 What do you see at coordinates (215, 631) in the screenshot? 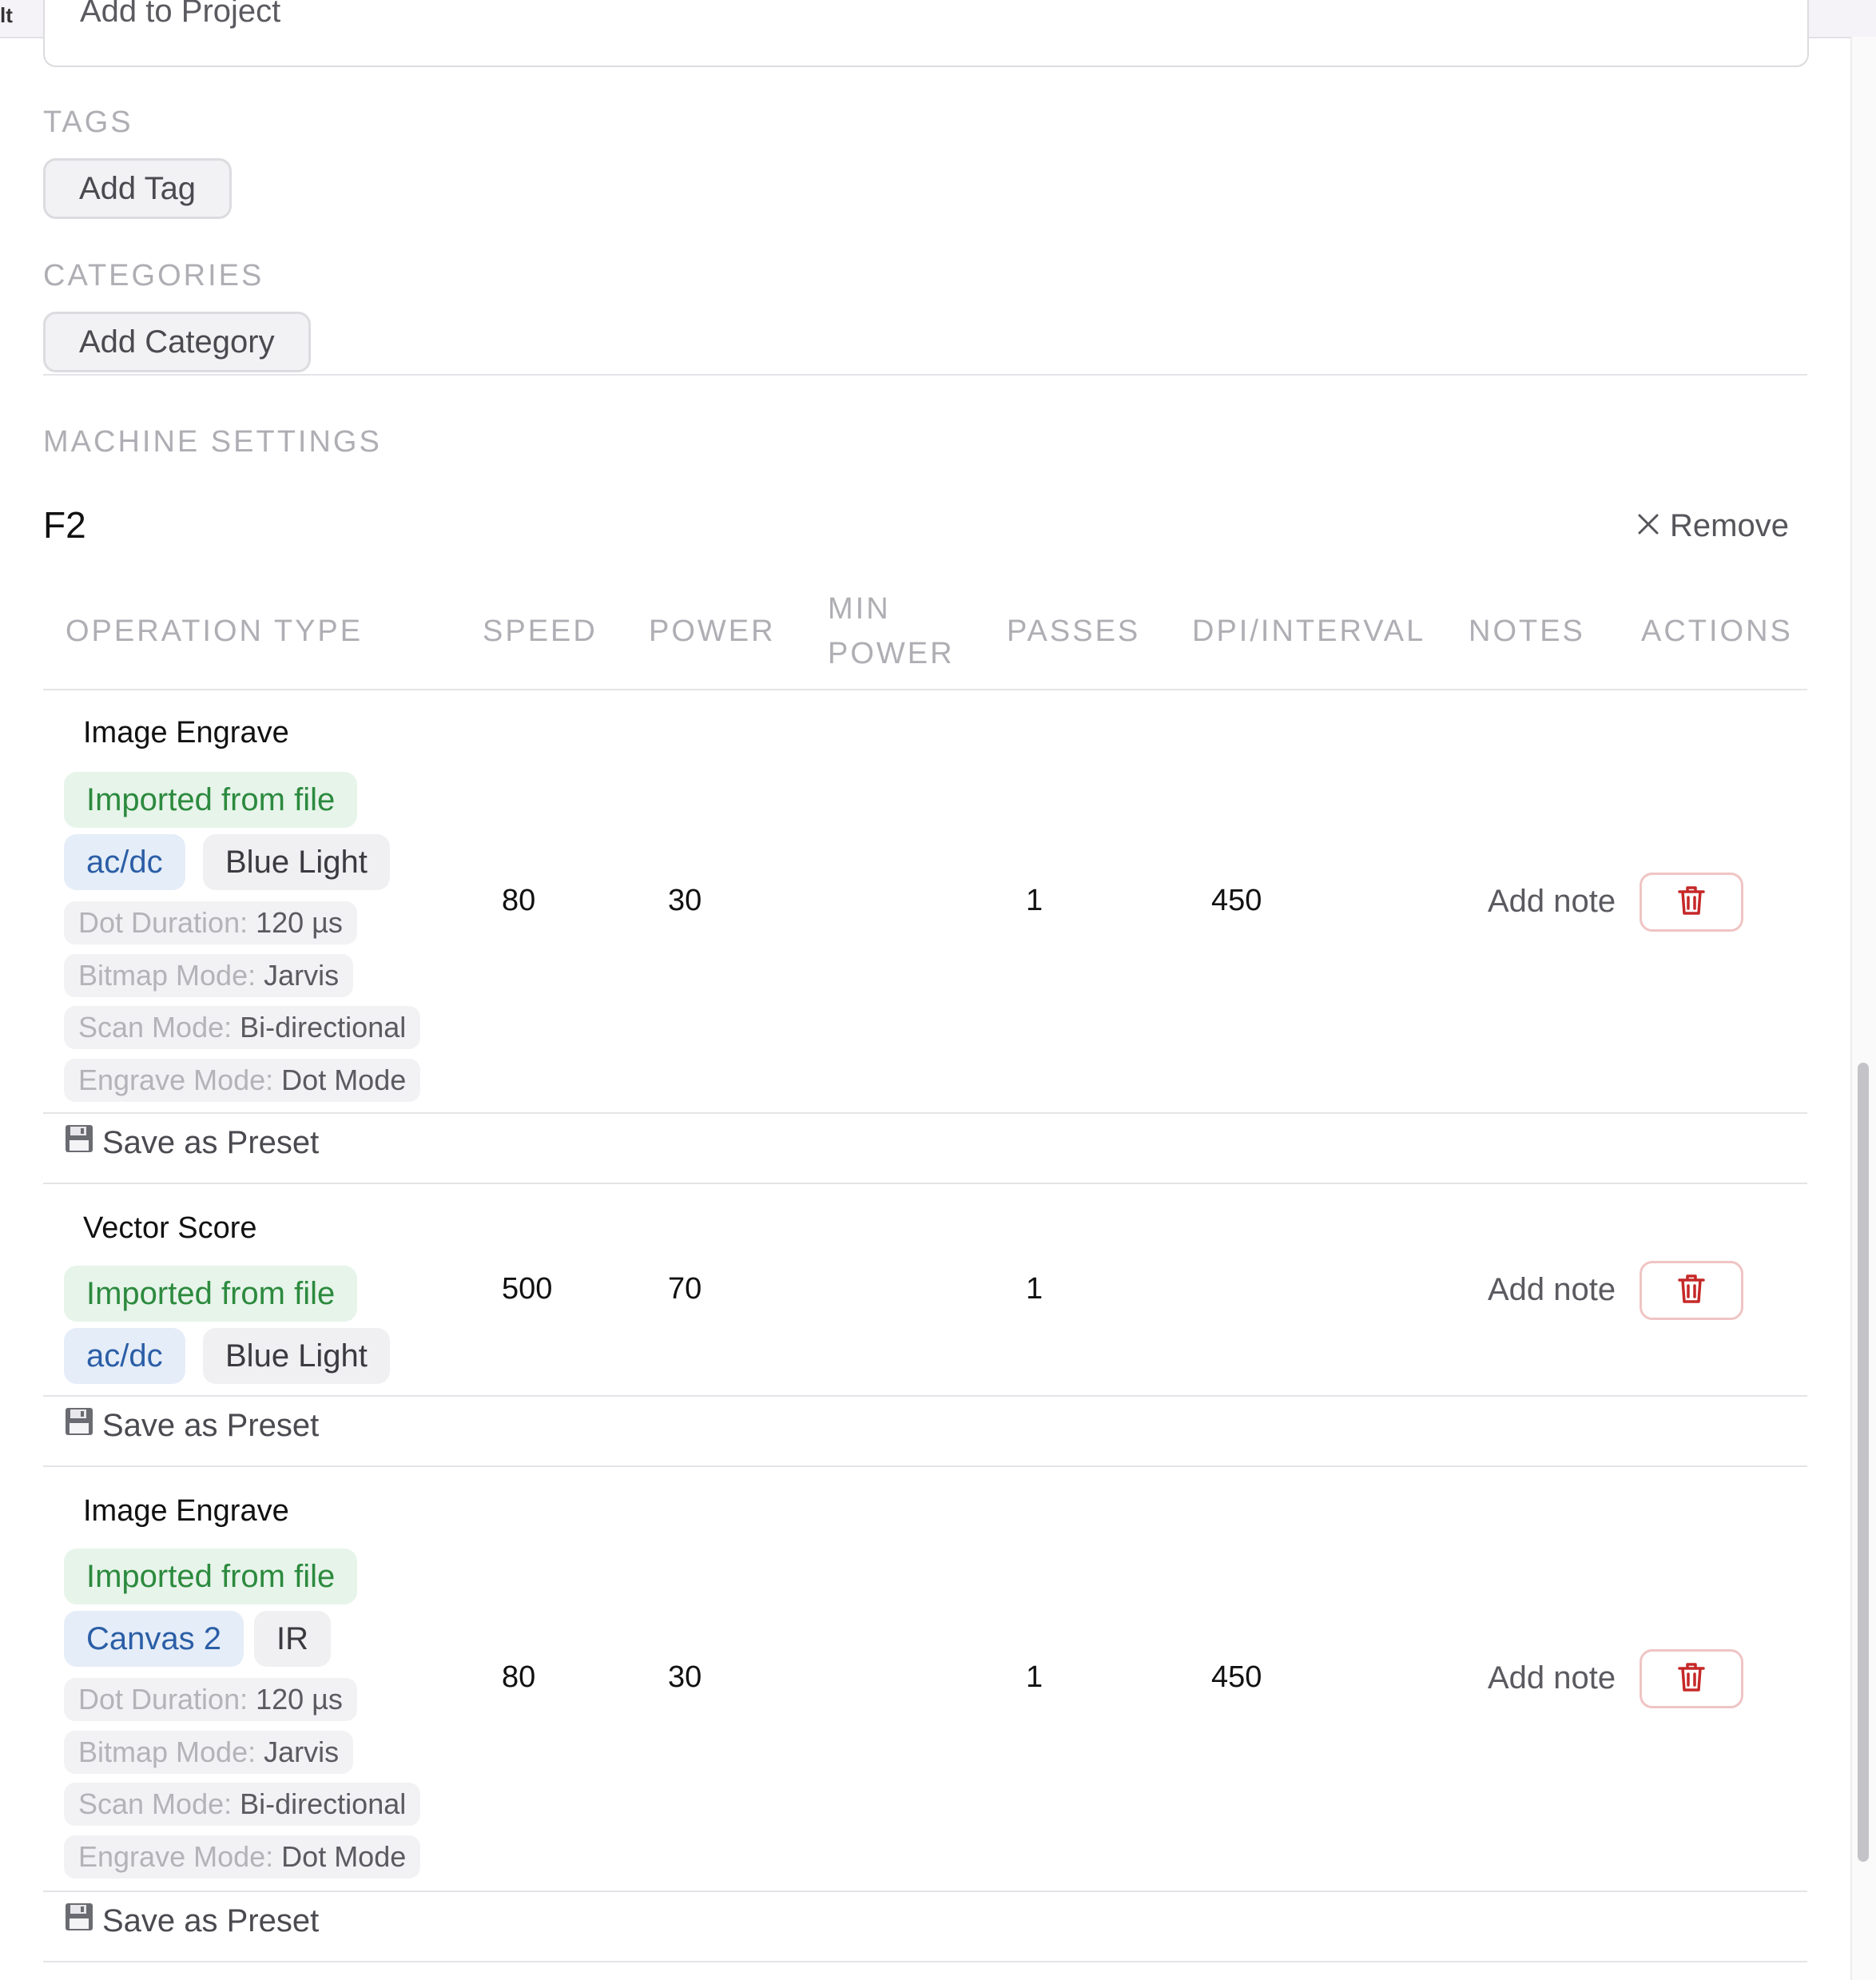
I see `column-header-operation-type: OPERATION TYPE` at bounding box center [215, 631].